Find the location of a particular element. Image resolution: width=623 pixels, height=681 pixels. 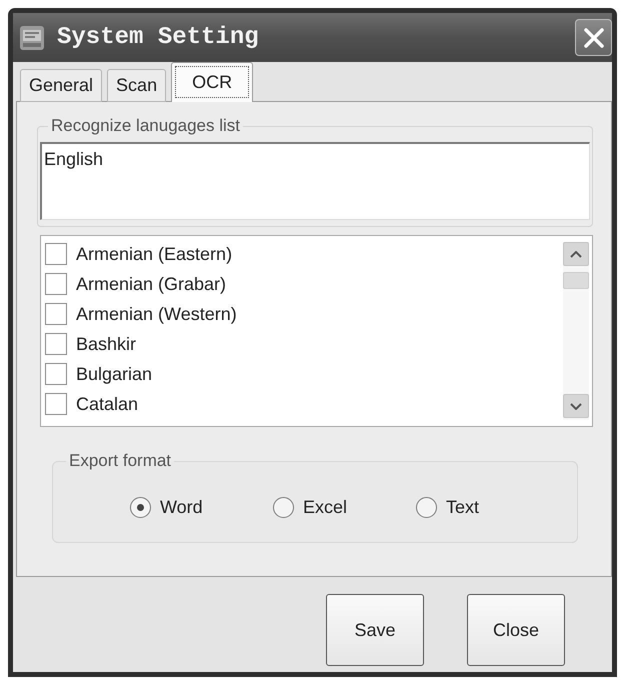

tab: General is located at coordinates (61, 85).